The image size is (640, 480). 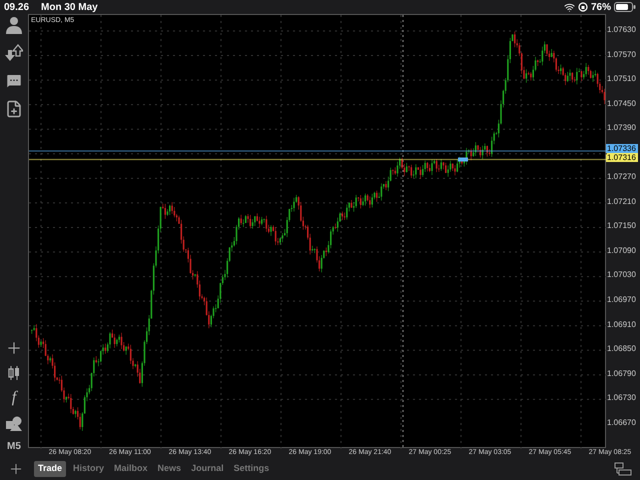 I want to click on price-tick-label: 1.06970, so click(x=621, y=300).